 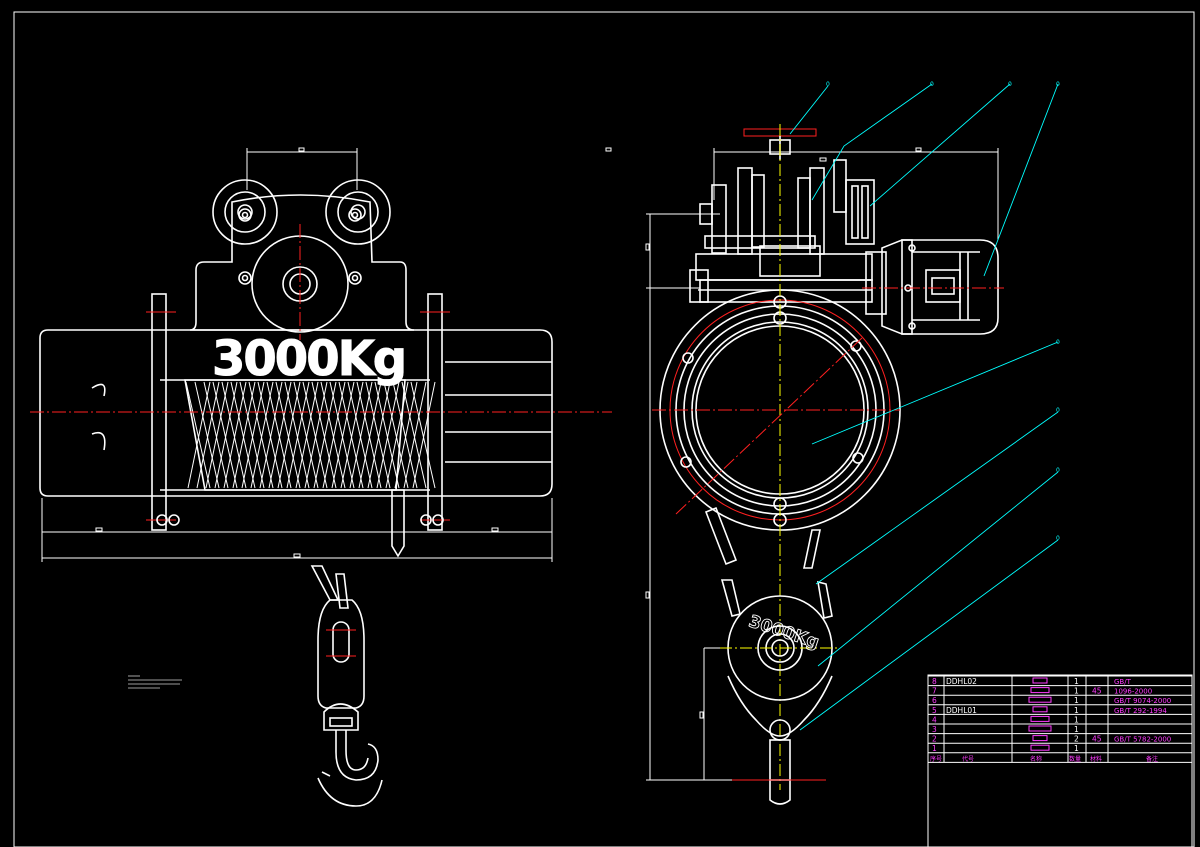 I want to click on table-header-code: 代号, so click(x=968, y=759).